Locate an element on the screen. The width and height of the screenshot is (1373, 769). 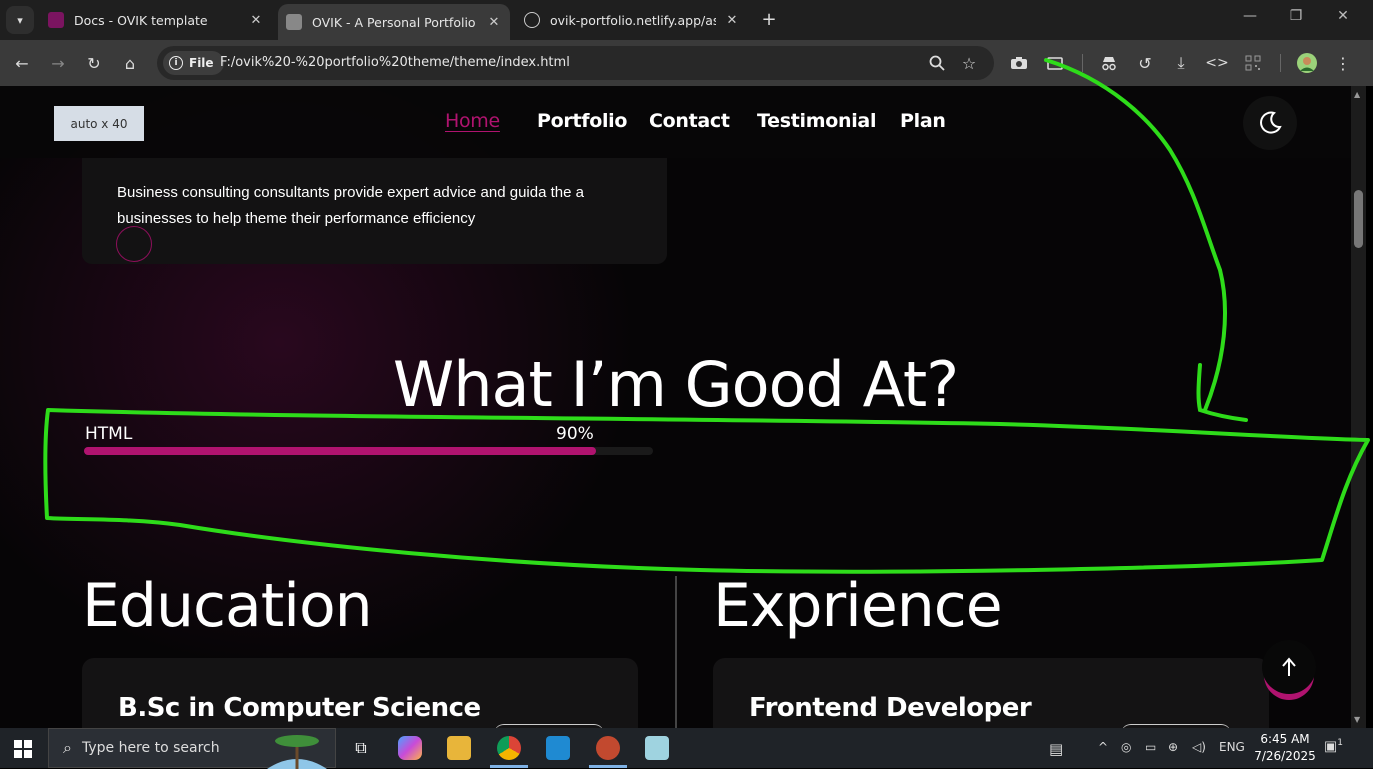
qr-code-icon is located at coordinates (1253, 63).